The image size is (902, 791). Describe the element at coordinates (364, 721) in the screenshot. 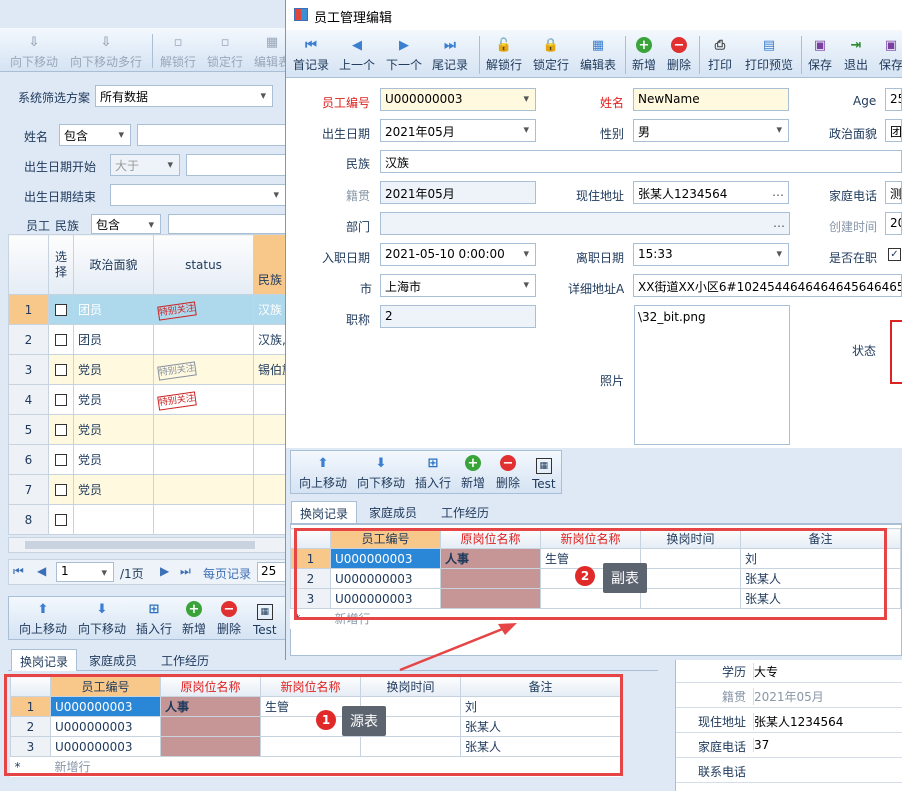

I see `source-tooltip: 源表` at that location.